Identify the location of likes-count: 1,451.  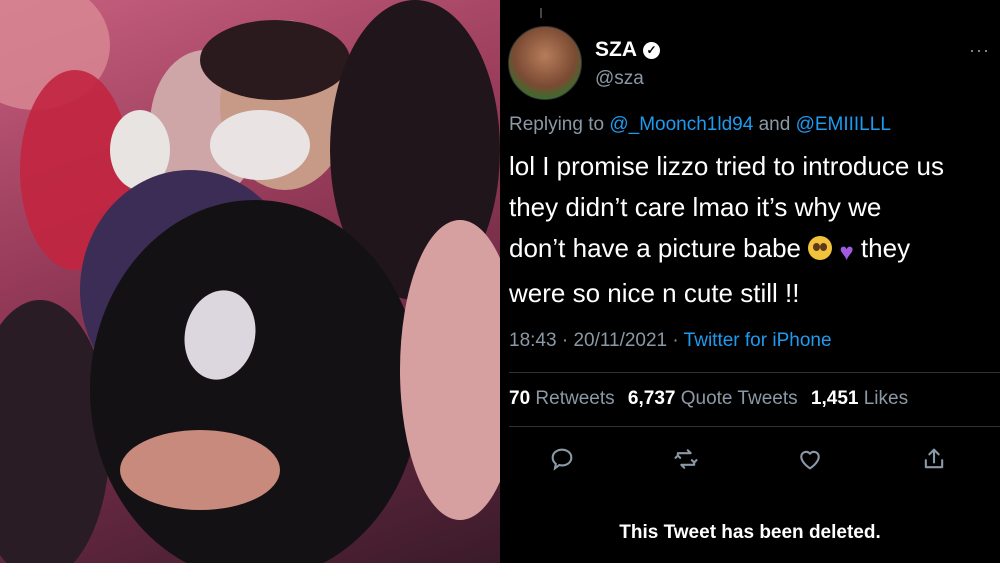
(834, 398).